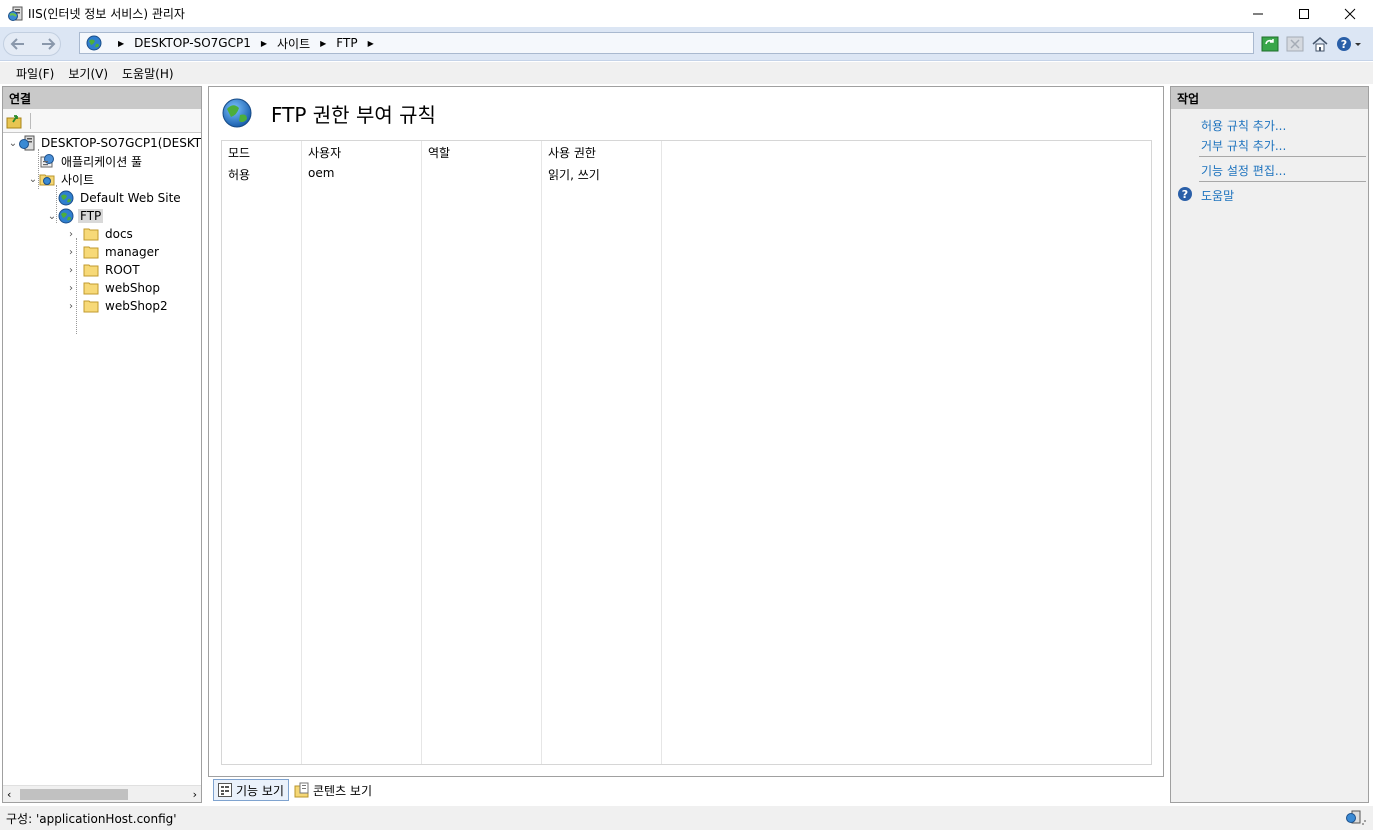  What do you see at coordinates (301, 790) in the screenshot?
I see `content-view-icon` at bounding box center [301, 790].